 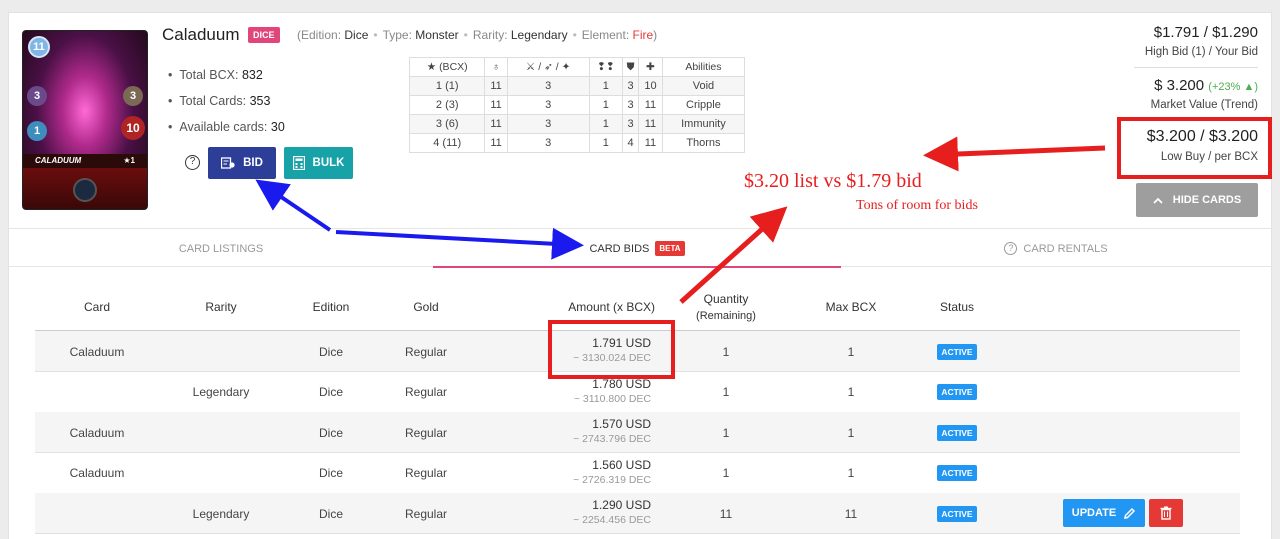 What do you see at coordinates (1205, 32) in the screenshot?
I see `high-bid-value: $1.791 / $1.290` at bounding box center [1205, 32].